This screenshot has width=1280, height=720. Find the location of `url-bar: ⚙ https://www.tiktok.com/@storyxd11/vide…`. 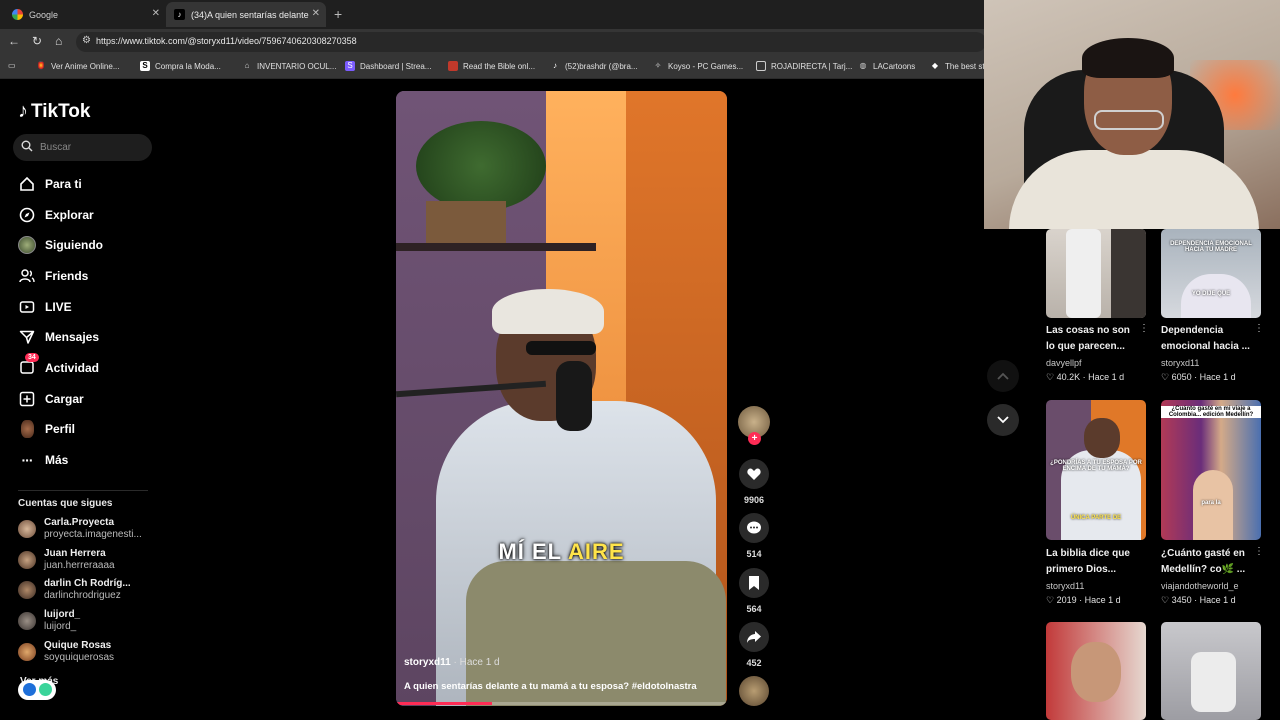

url-bar: ⚙ https://www.tiktok.com/@storyxd11/vide… is located at coordinates (531, 42).